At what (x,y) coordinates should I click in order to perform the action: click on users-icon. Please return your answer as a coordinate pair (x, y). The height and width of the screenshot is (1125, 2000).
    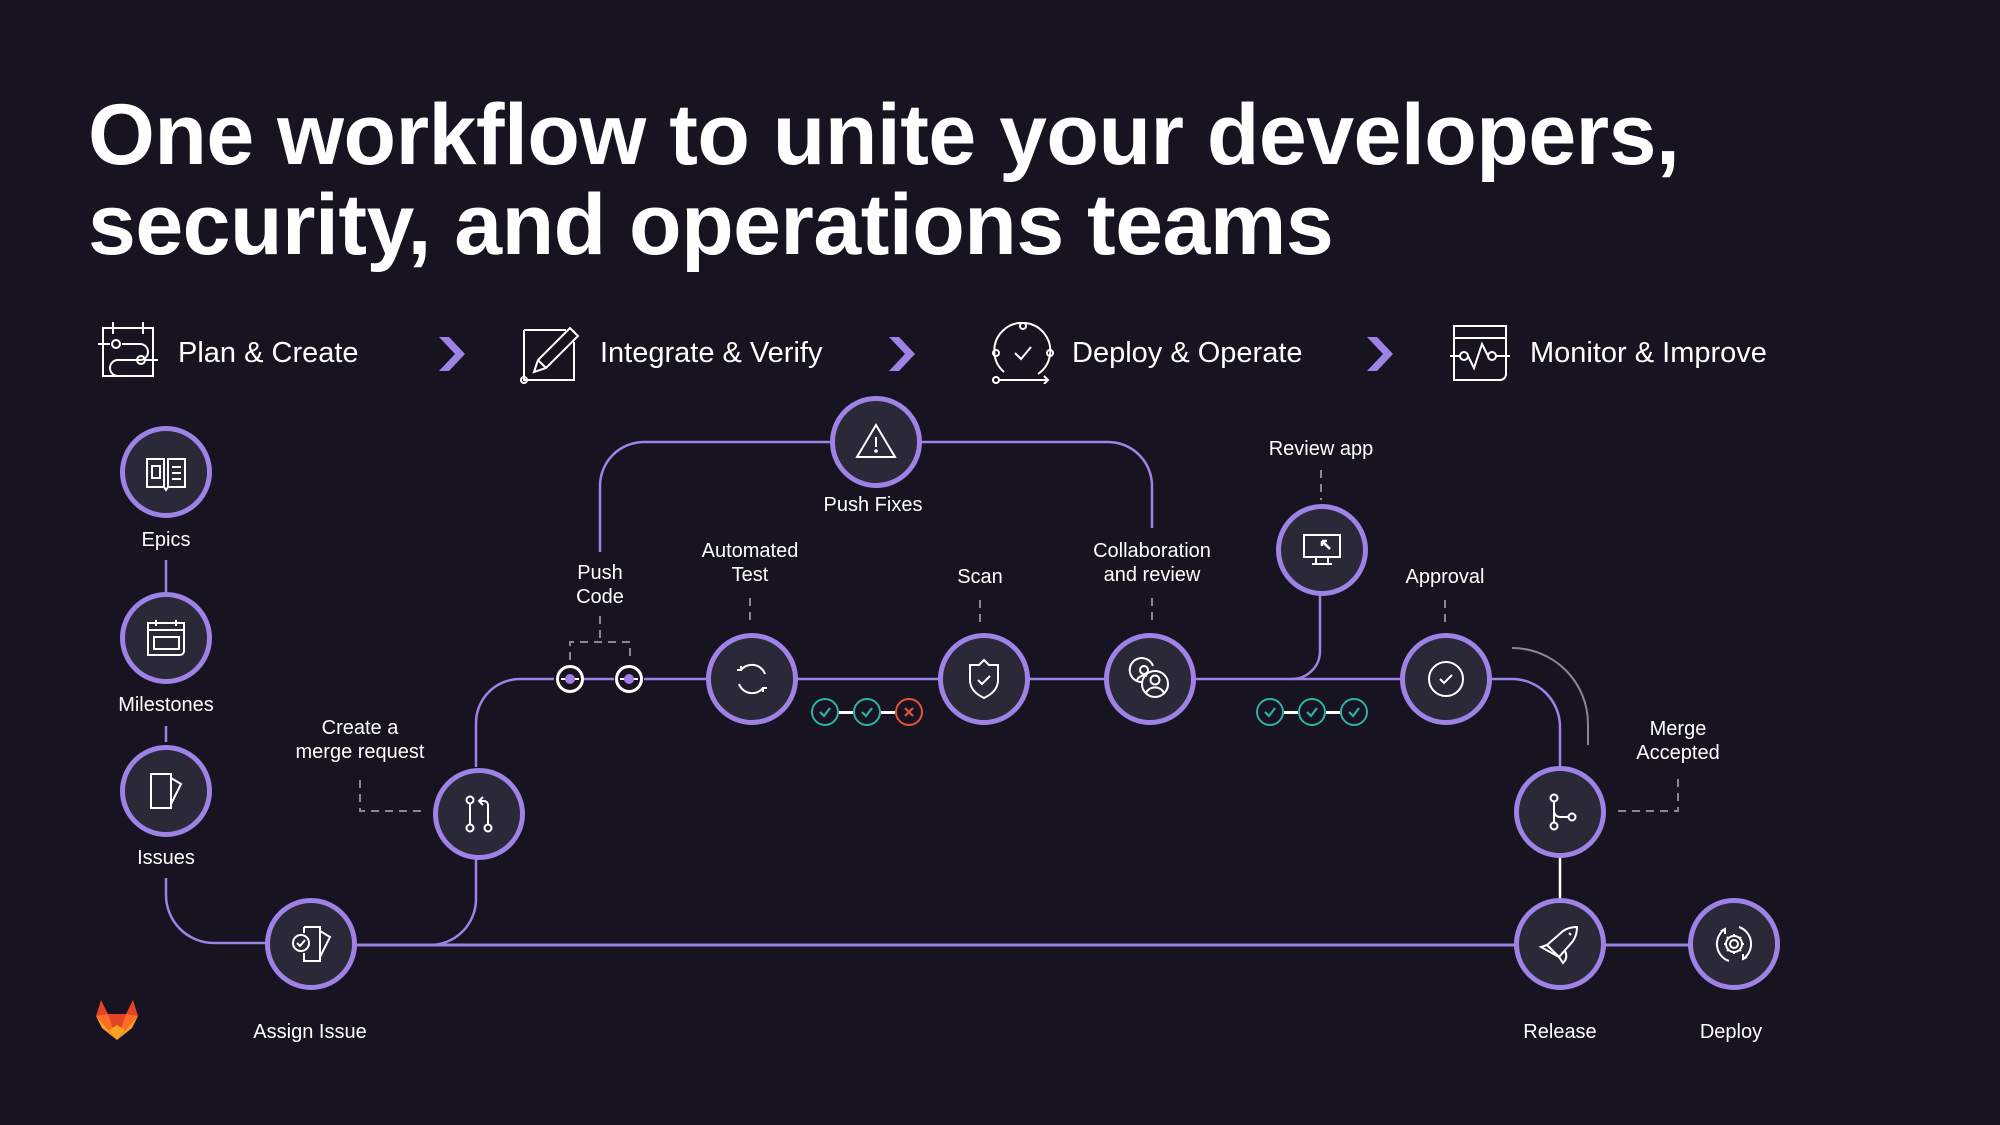
    Looking at the image, I should click on (1148, 677).